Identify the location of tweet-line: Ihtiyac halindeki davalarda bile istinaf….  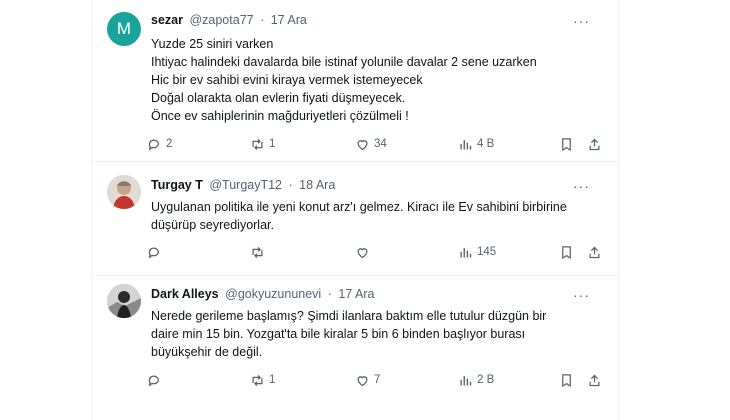
(344, 62).